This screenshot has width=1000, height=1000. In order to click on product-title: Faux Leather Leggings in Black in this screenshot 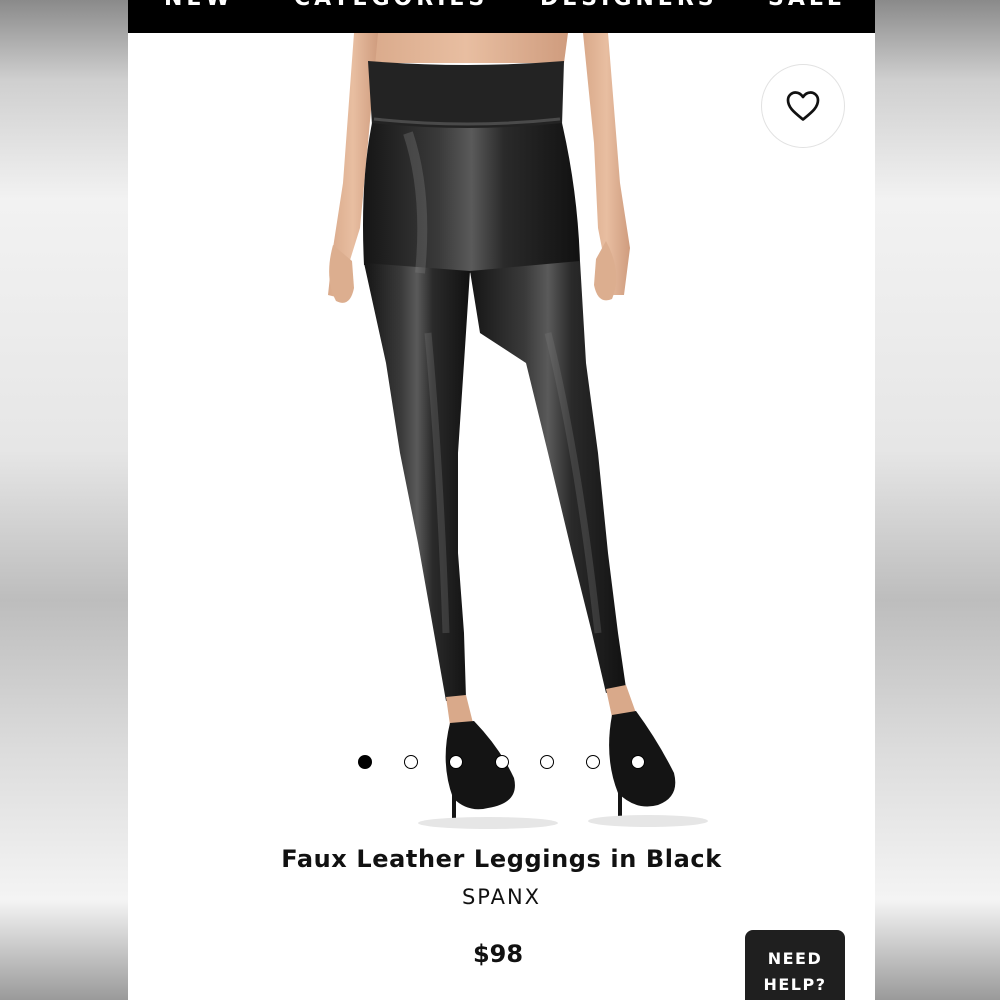, I will do `click(501, 859)`.